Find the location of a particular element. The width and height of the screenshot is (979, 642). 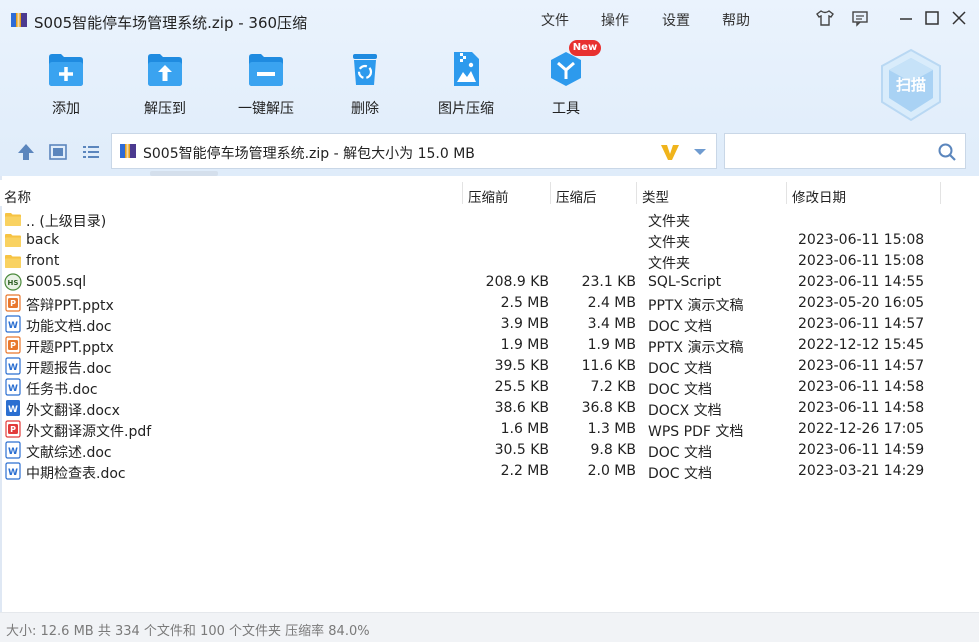

menu-settings: 设置 is located at coordinates (676, 20).